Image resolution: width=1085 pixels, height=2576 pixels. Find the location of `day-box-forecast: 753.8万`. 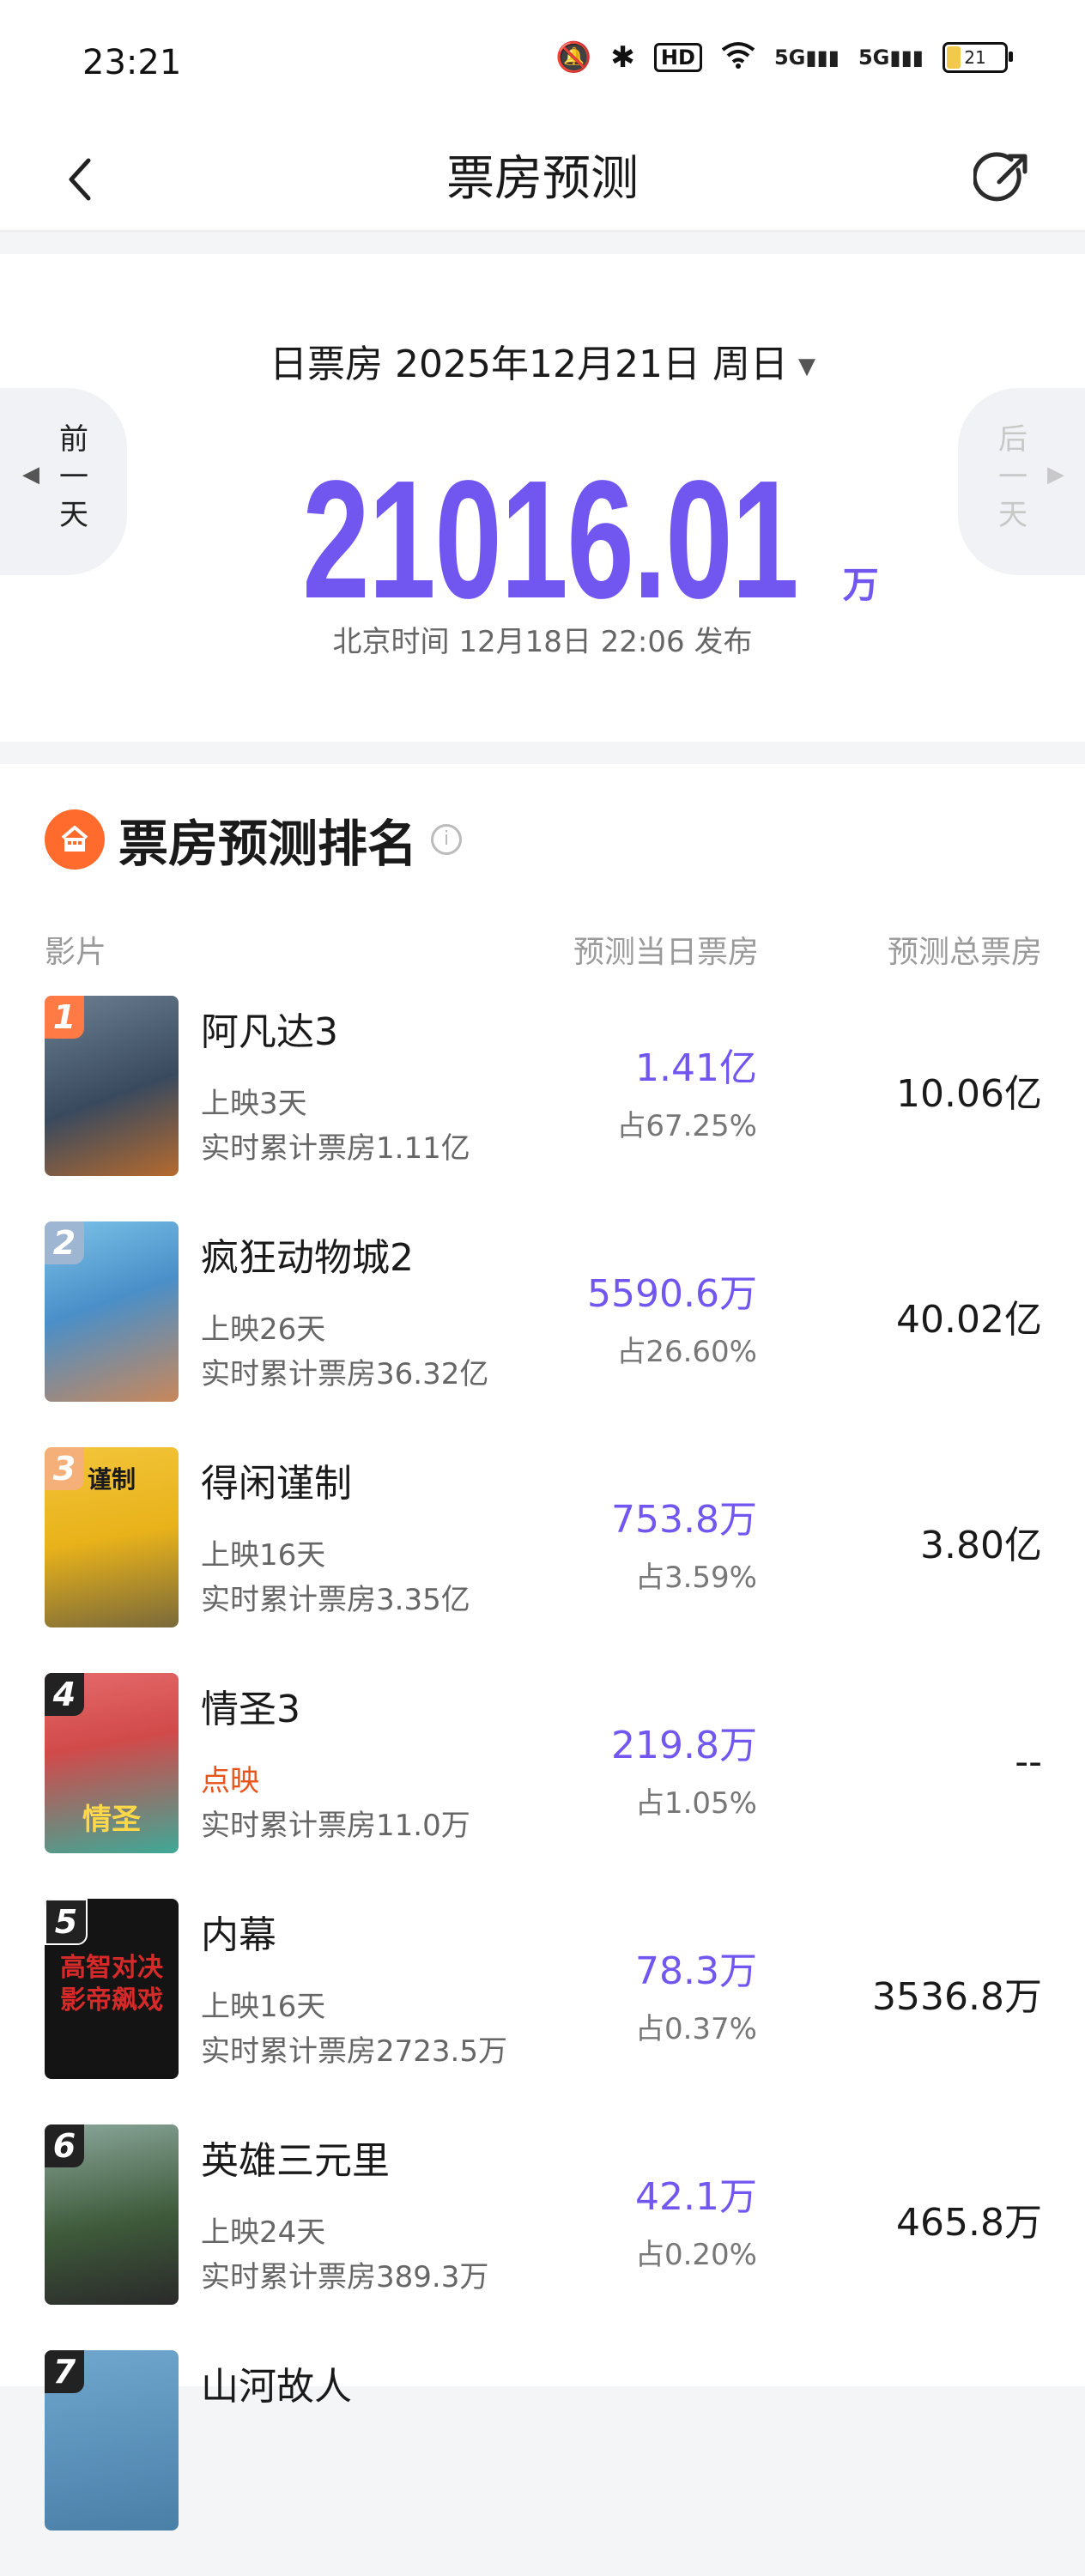

day-box-forecast: 753.8万 is located at coordinates (684, 1520).